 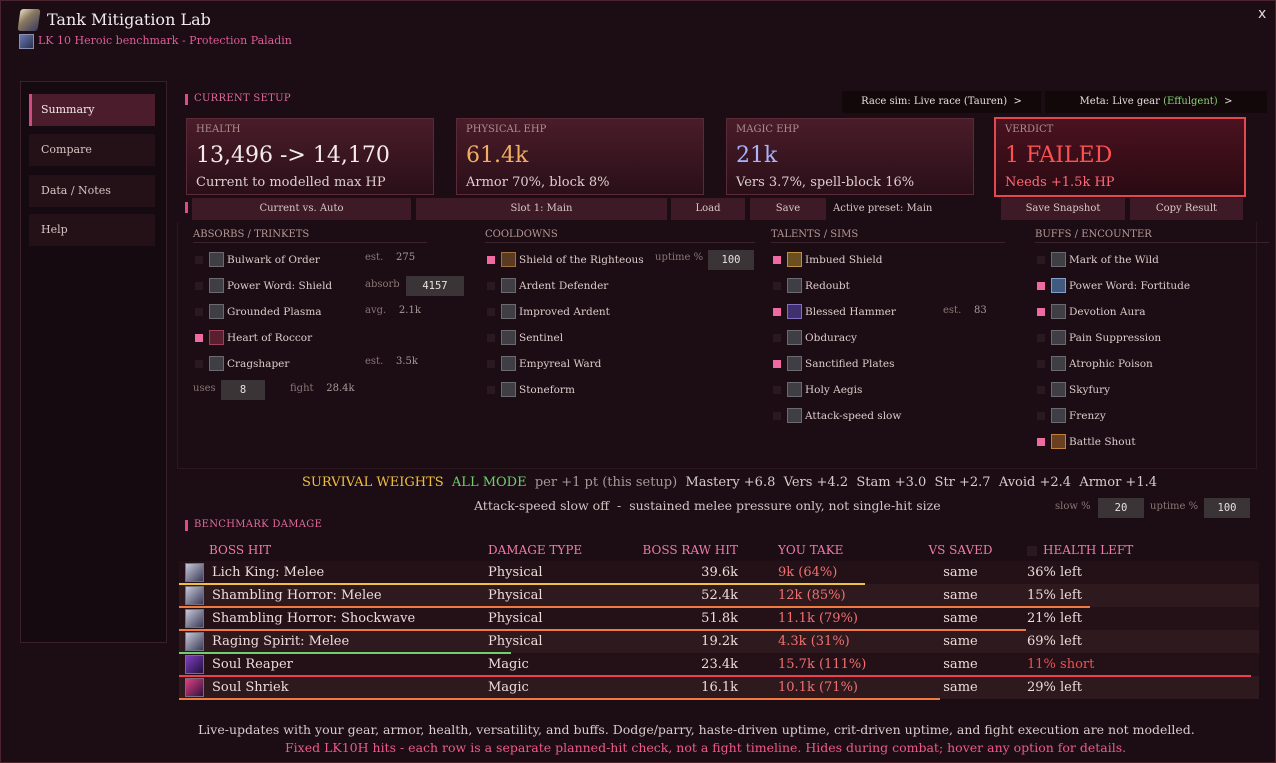 I want to click on verdict-value: 1 FAILED, so click(x=1059, y=155).